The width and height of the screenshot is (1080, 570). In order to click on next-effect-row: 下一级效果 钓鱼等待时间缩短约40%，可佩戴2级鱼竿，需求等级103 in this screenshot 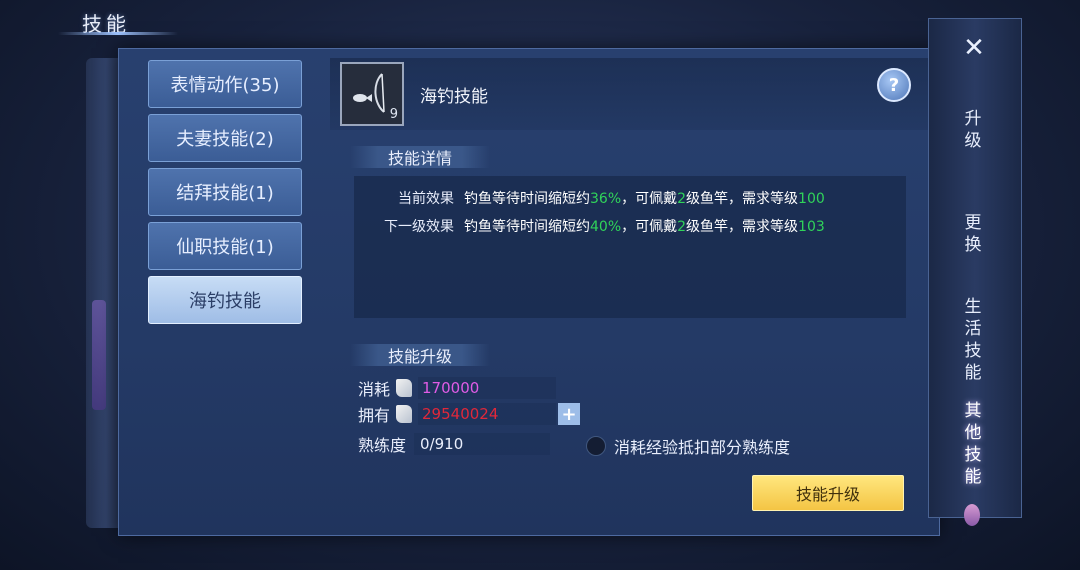, I will do `click(589, 226)`.